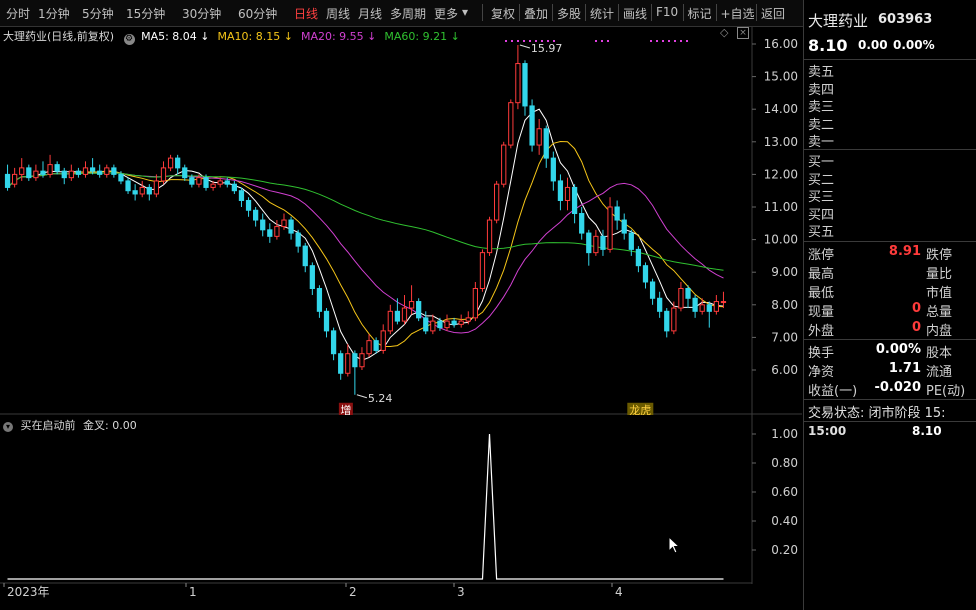 This screenshot has width=976, height=610. Describe the element at coordinates (547, 48) in the screenshot. I see `high-label: 15.97` at that location.